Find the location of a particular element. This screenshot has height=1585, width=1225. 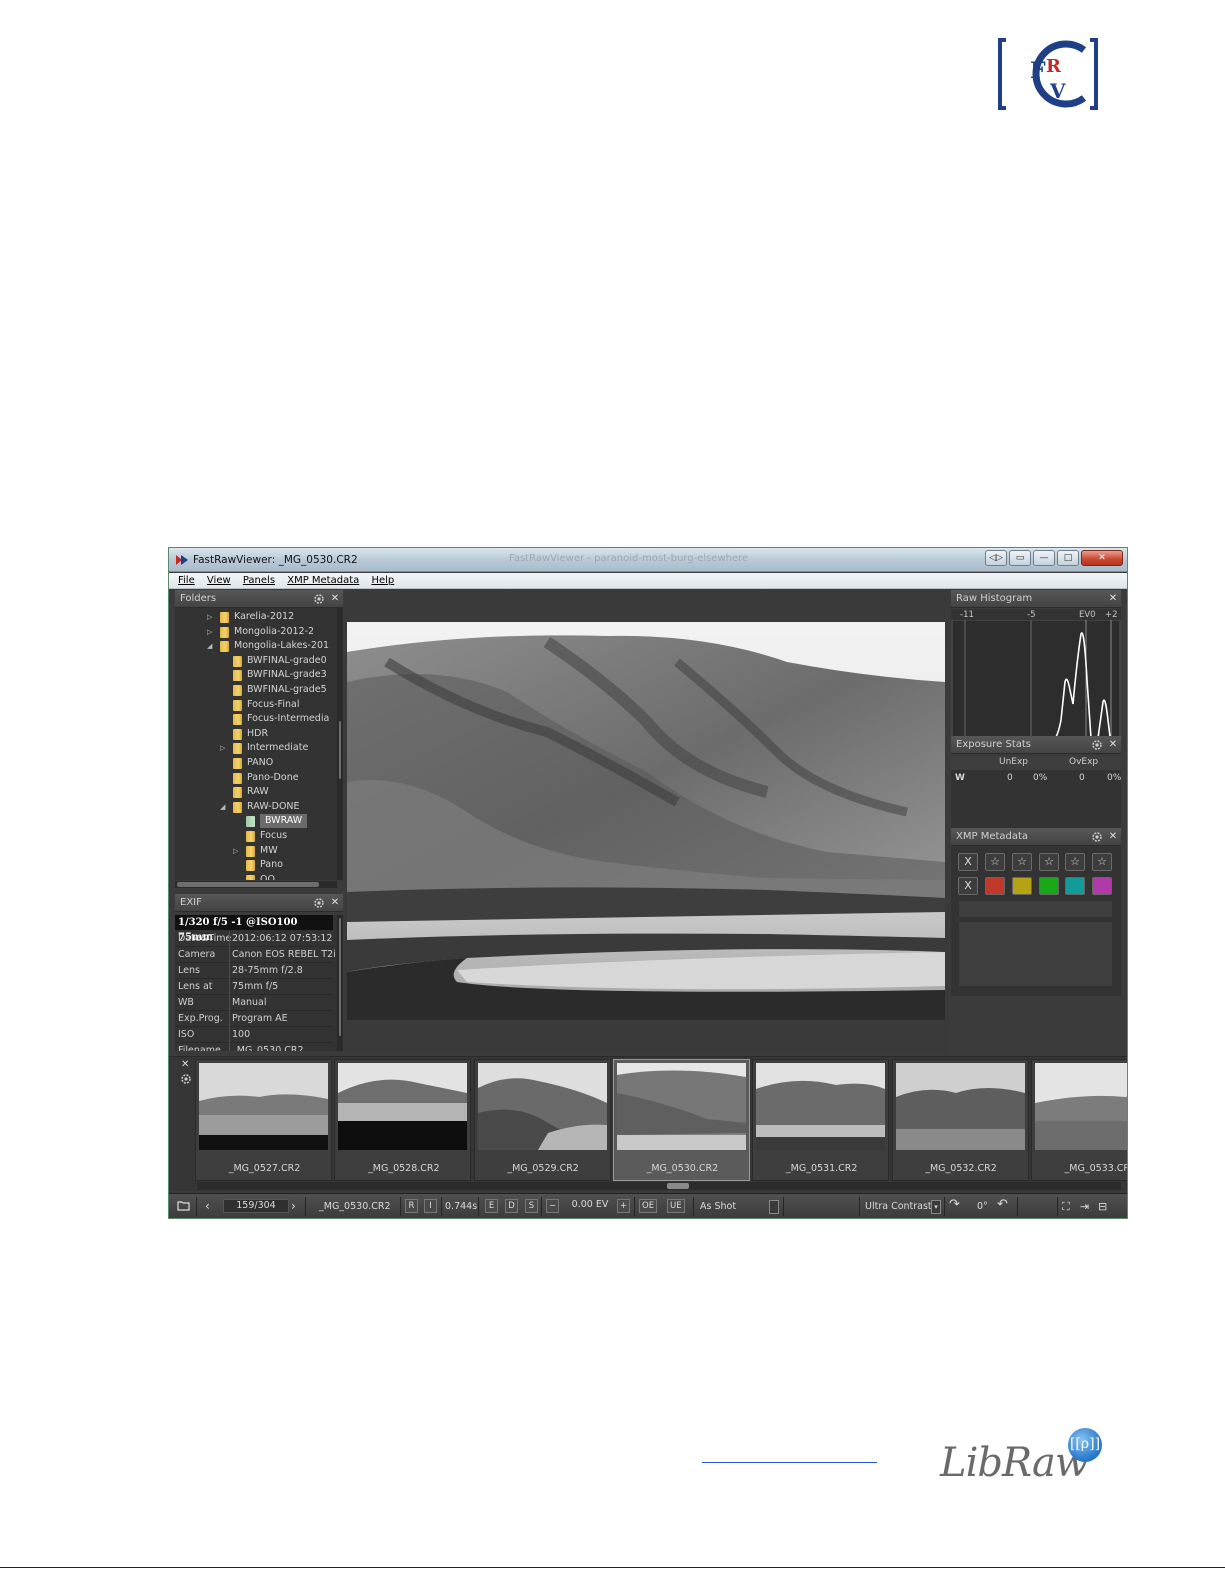

rotate-right-icon: ↷ is located at coordinates (954, 1204).